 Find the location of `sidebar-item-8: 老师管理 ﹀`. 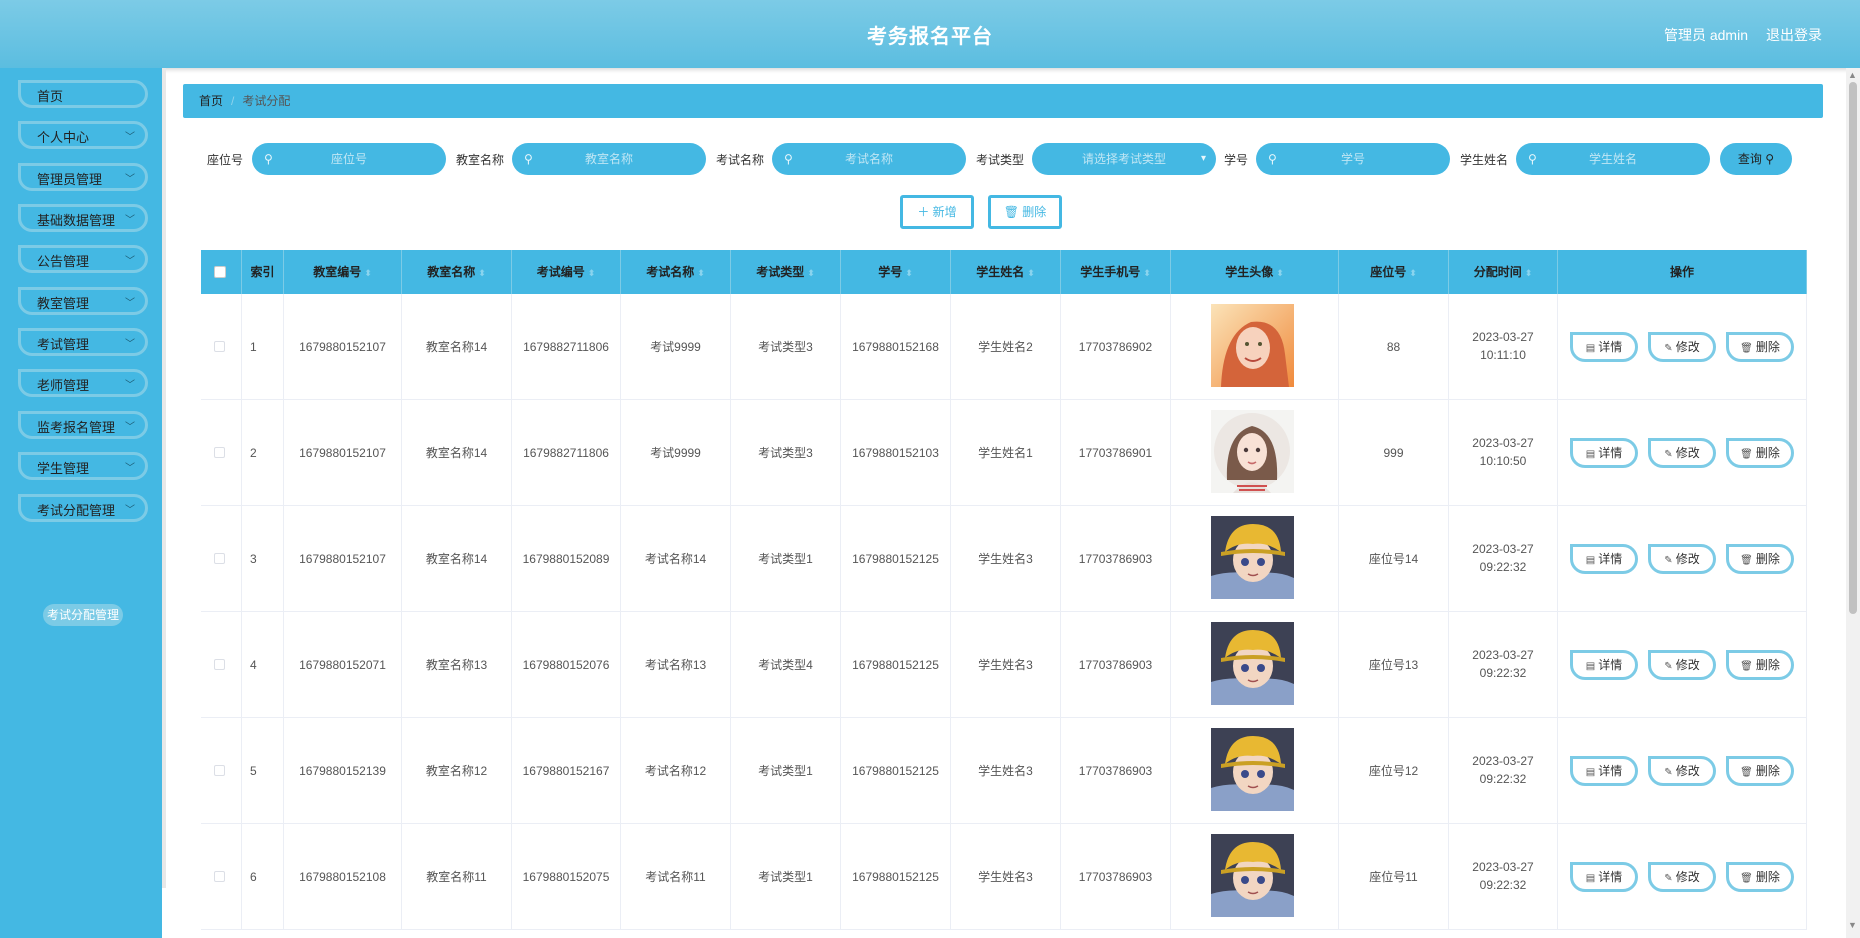

sidebar-item-8: 老师管理 ﹀ is located at coordinates (83, 383).